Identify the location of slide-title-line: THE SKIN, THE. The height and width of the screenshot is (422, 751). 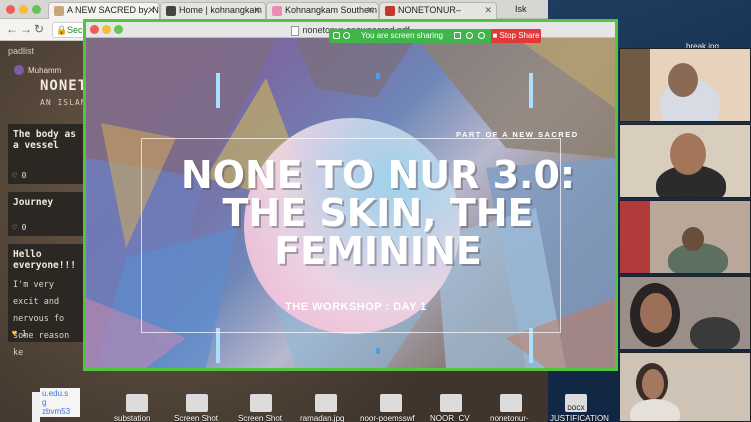
(378, 213).